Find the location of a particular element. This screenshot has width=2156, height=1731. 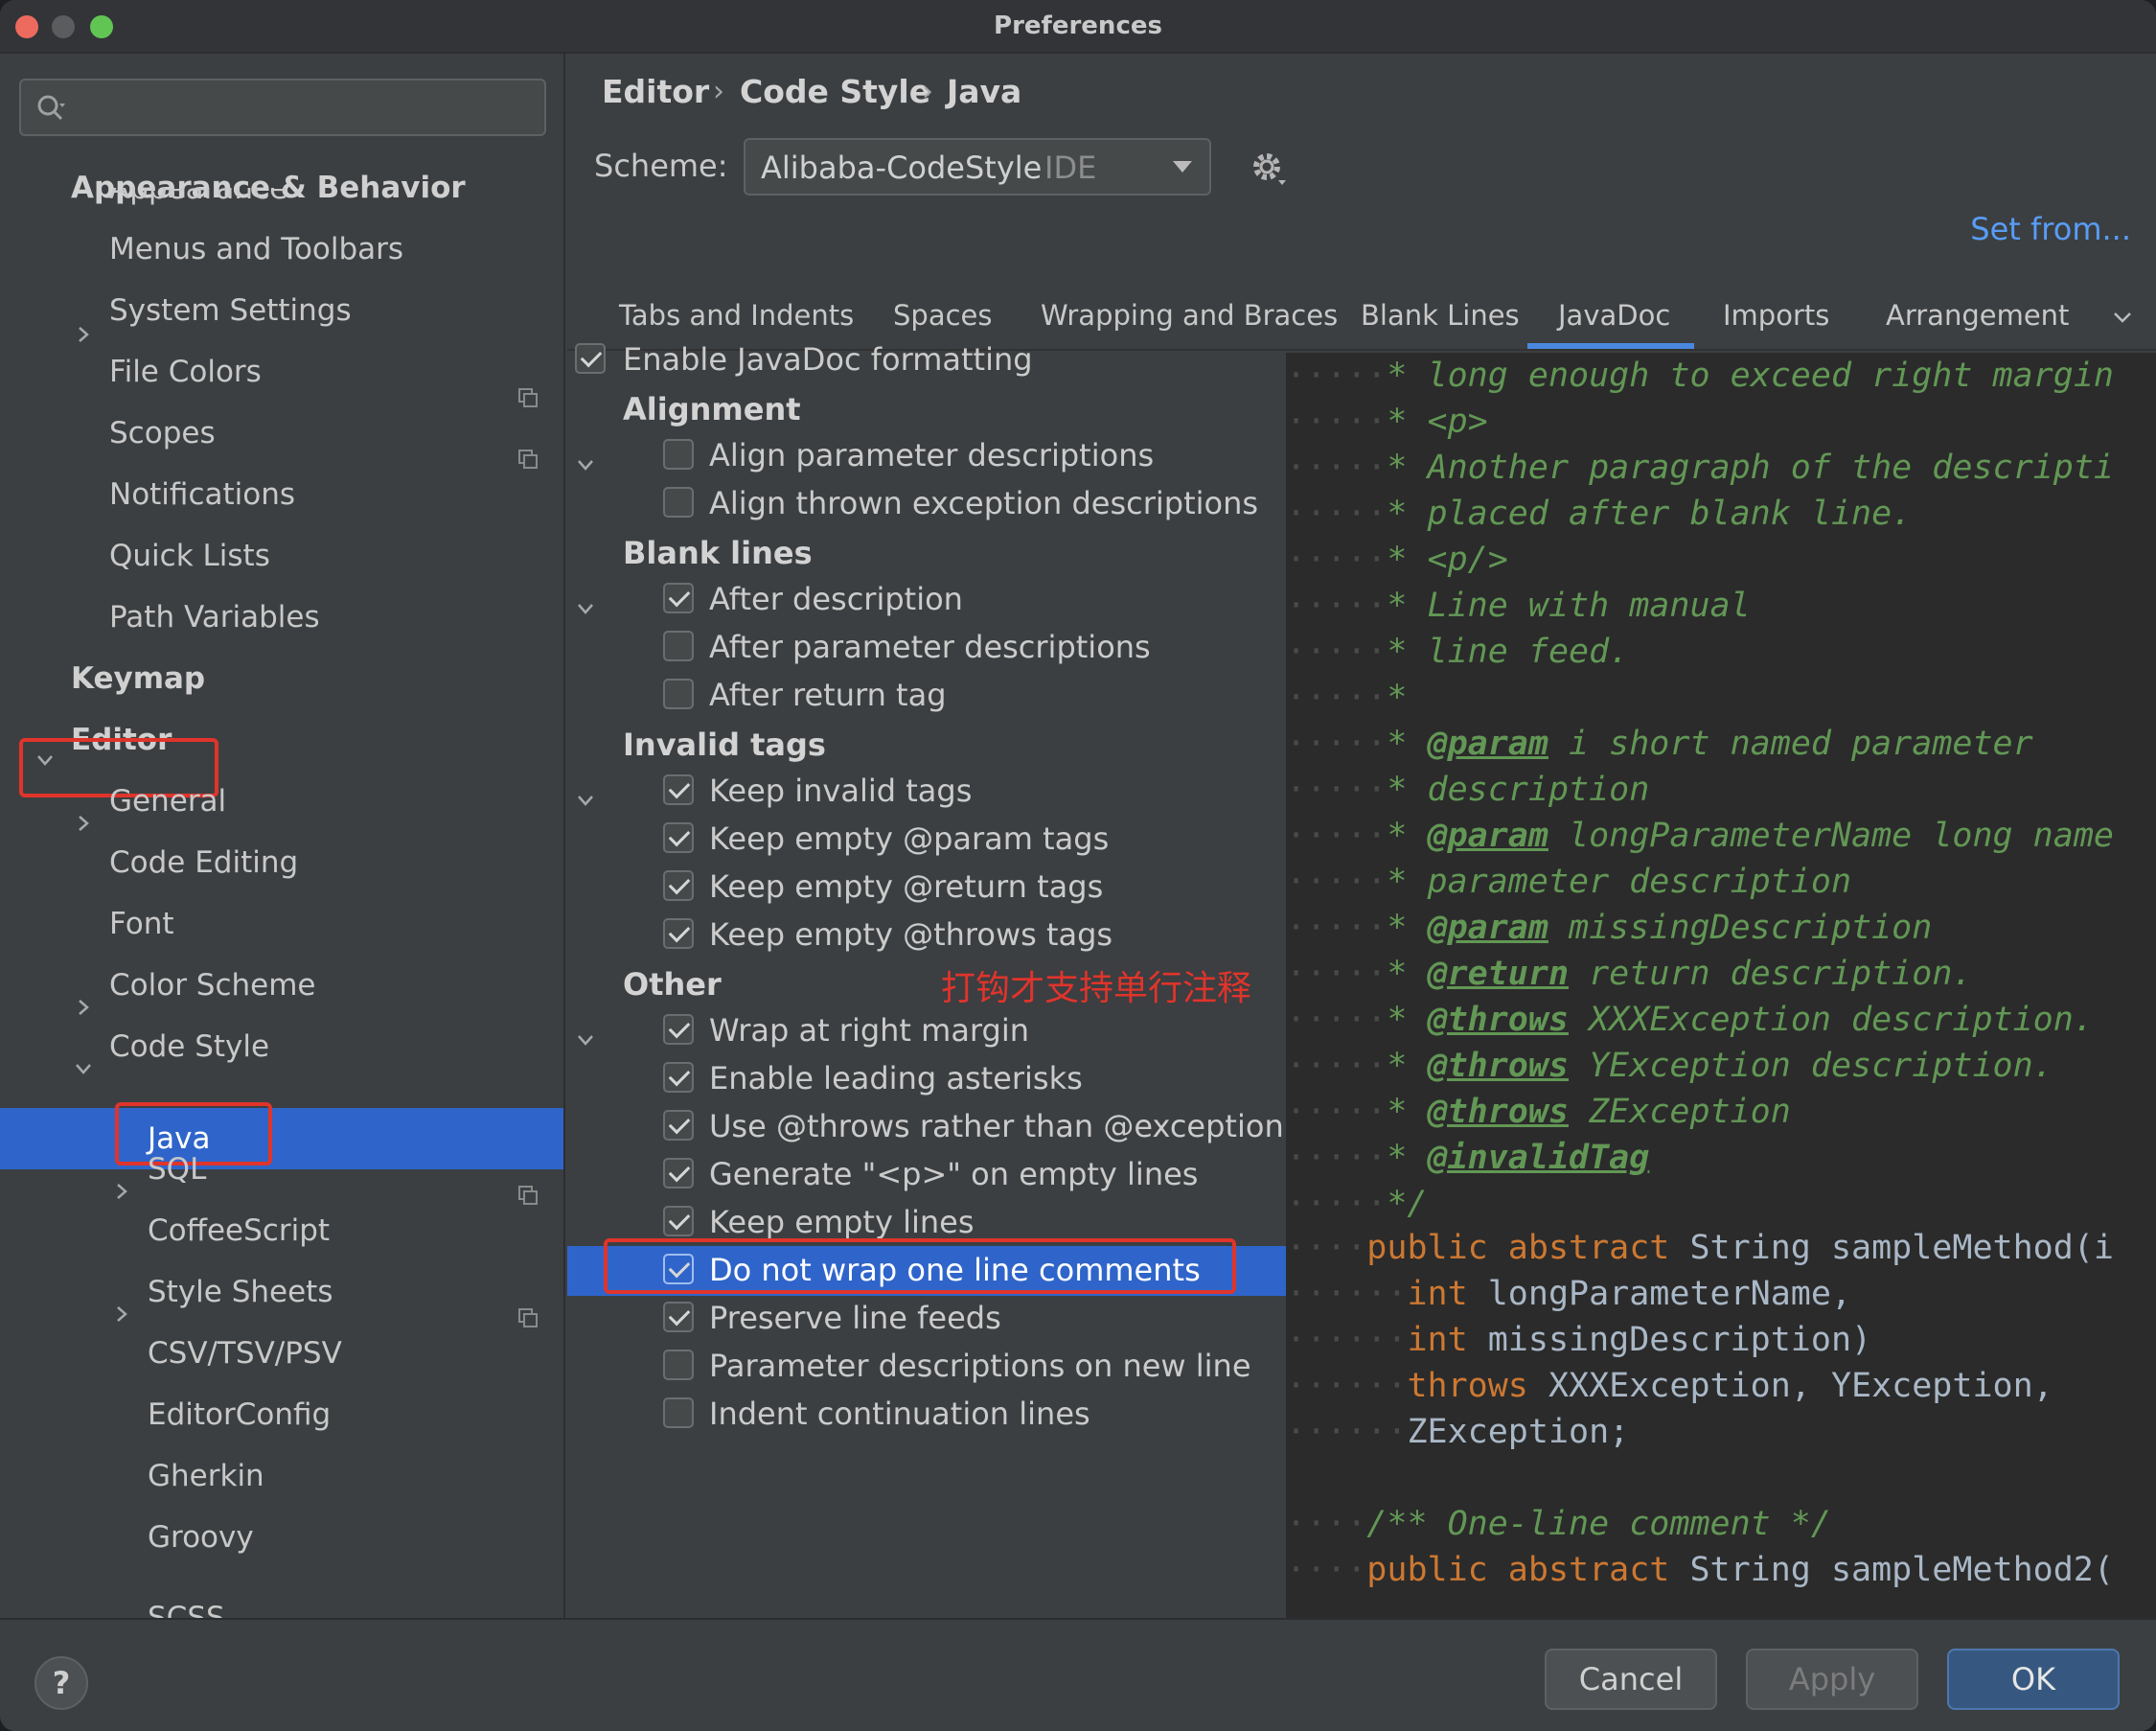

param-new-line-checkbox is located at coordinates (678, 1365).